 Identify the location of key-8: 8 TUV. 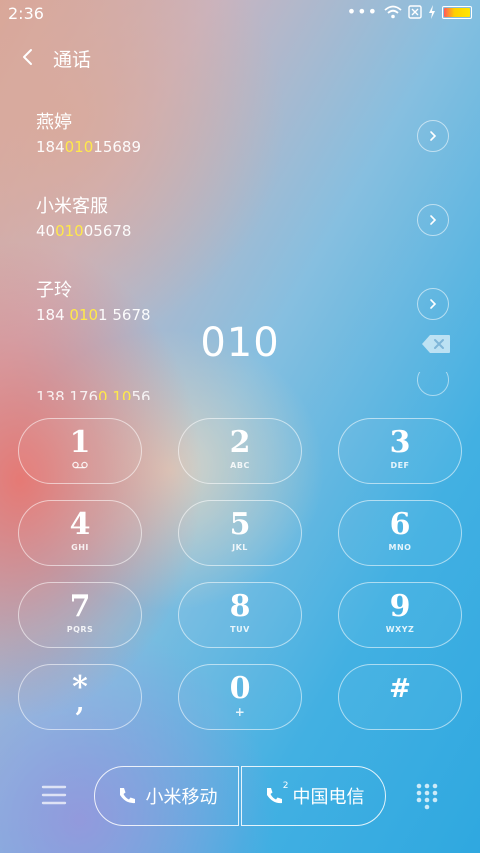
(240, 615).